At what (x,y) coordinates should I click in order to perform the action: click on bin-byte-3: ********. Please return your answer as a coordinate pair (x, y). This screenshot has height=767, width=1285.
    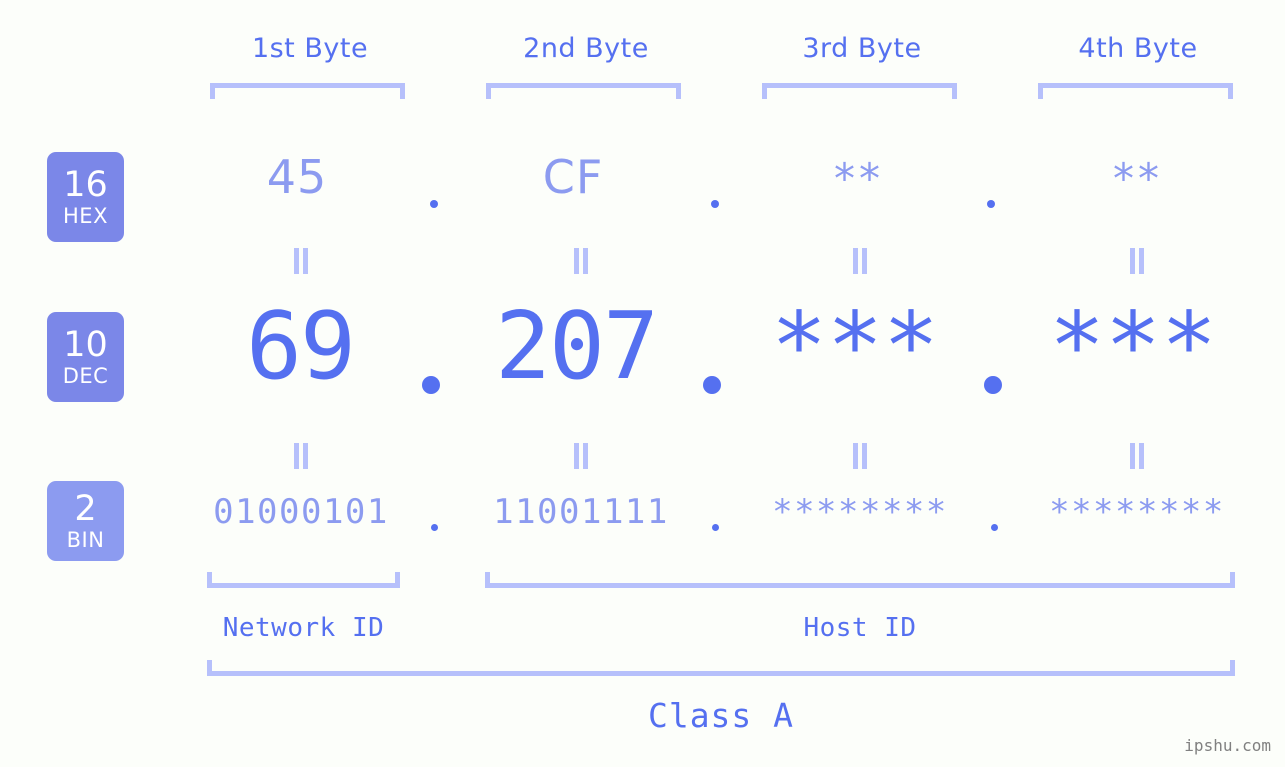
    Looking at the image, I should click on (860, 512).